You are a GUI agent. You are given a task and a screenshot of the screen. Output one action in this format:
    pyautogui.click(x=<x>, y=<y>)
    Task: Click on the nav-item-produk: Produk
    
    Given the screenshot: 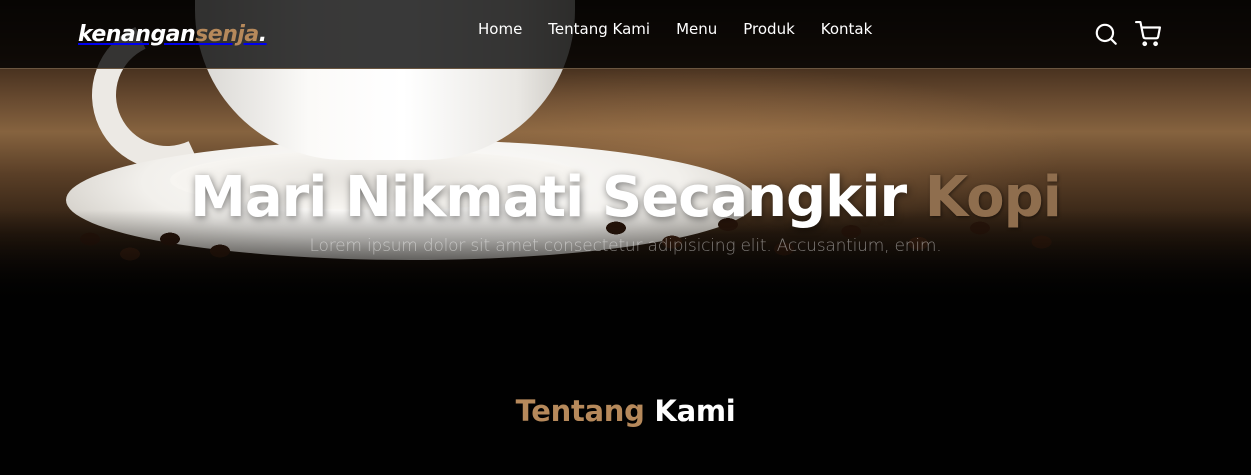 What is the action you would take?
    pyautogui.click(x=769, y=29)
    